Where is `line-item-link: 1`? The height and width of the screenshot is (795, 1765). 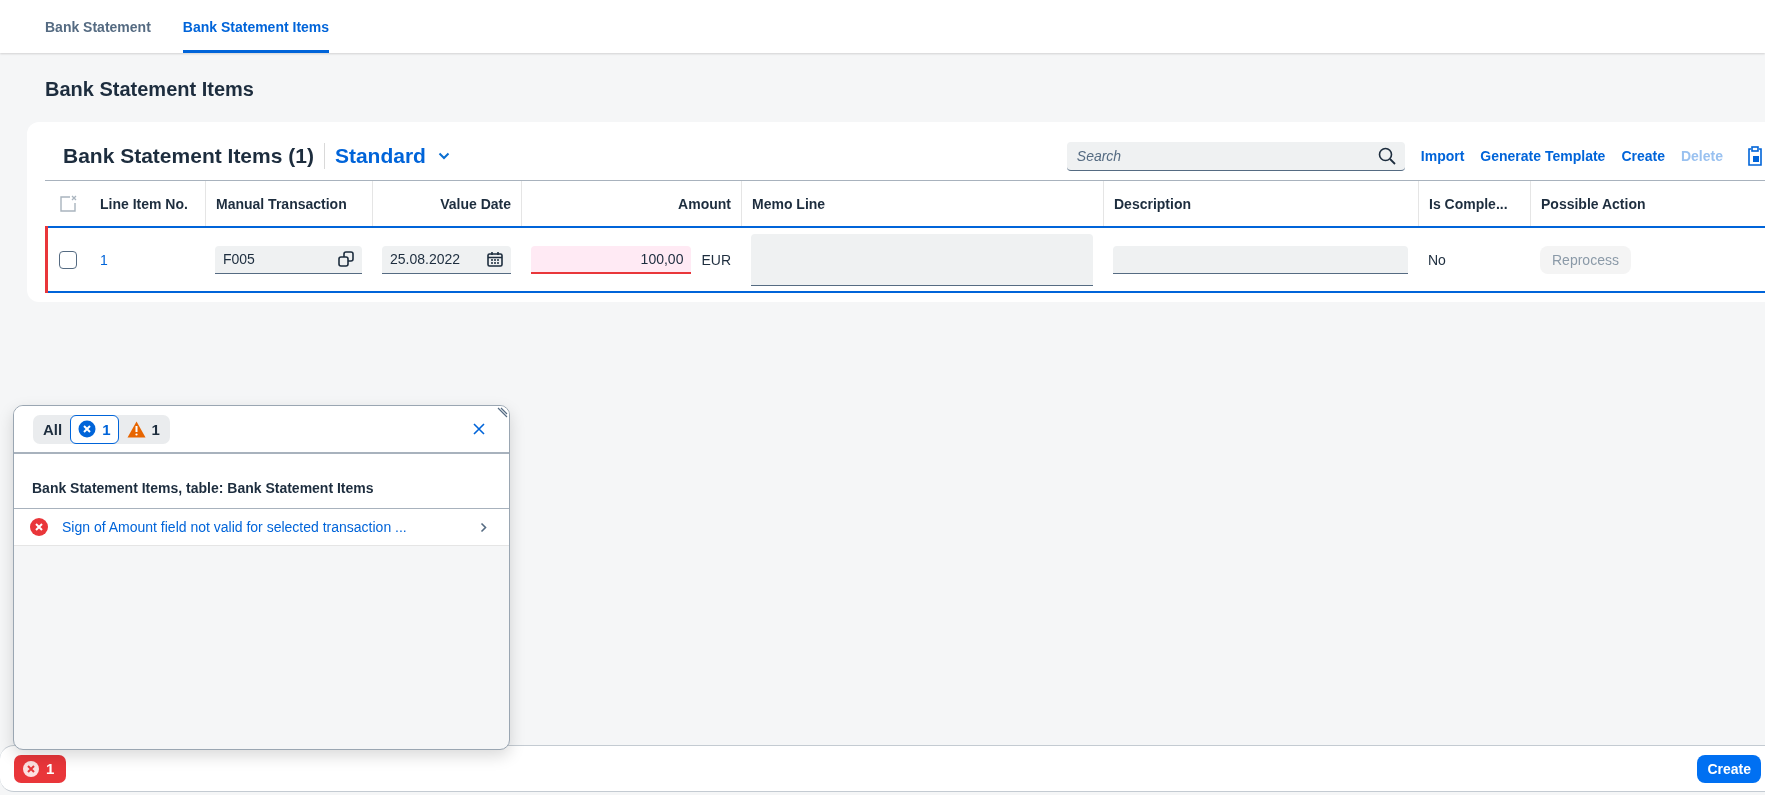 line-item-link: 1 is located at coordinates (104, 259).